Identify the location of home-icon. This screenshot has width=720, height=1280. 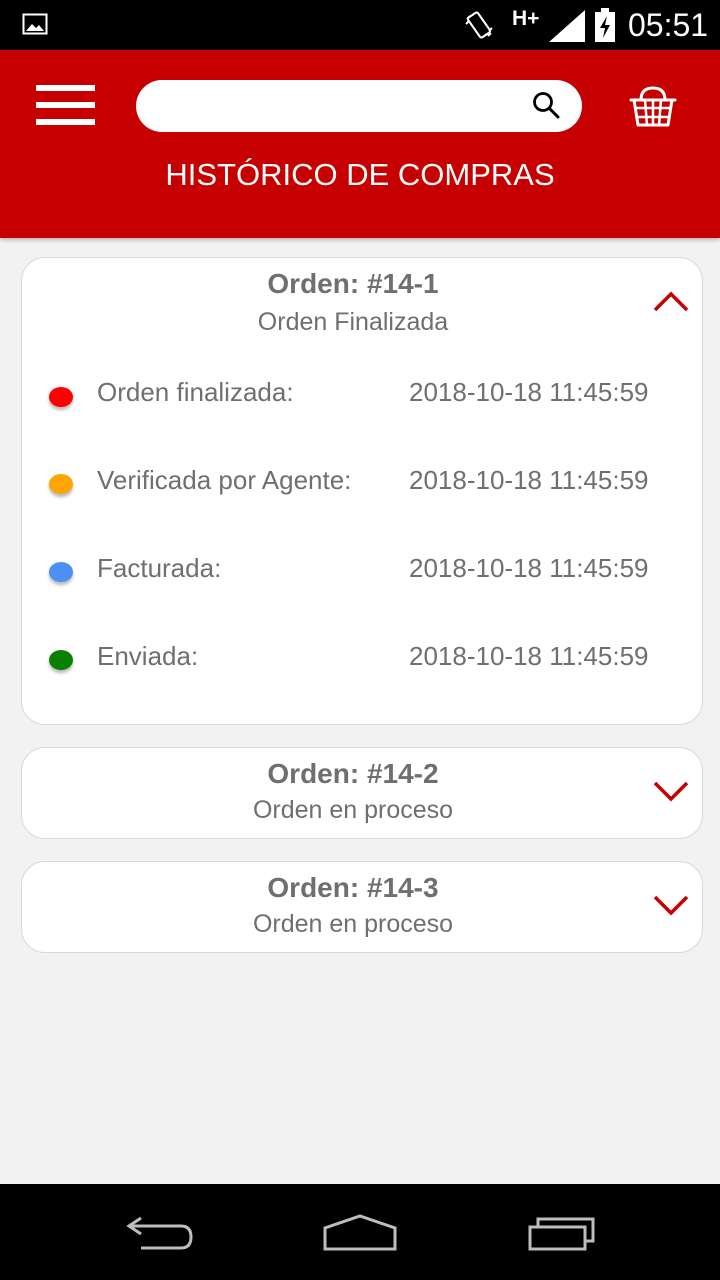
(360, 1232).